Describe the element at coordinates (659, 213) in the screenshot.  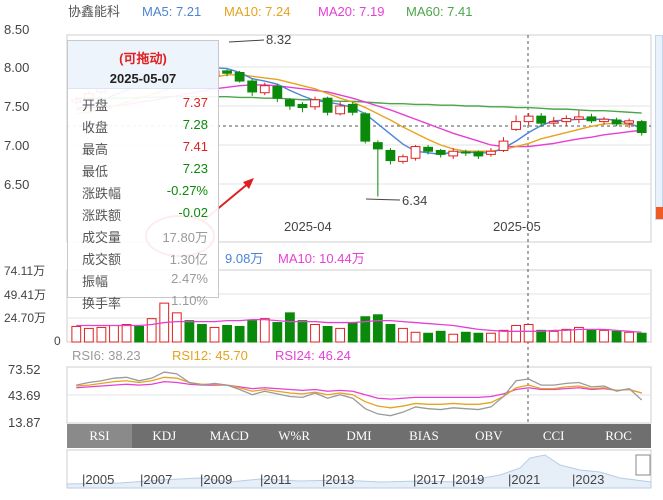
I see `side-panel-accent` at that location.